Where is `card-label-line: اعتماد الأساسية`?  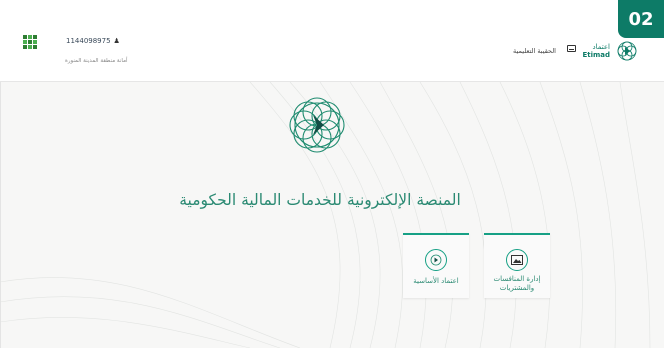 card-label-line: اعتماد الأساسية is located at coordinates (436, 281).